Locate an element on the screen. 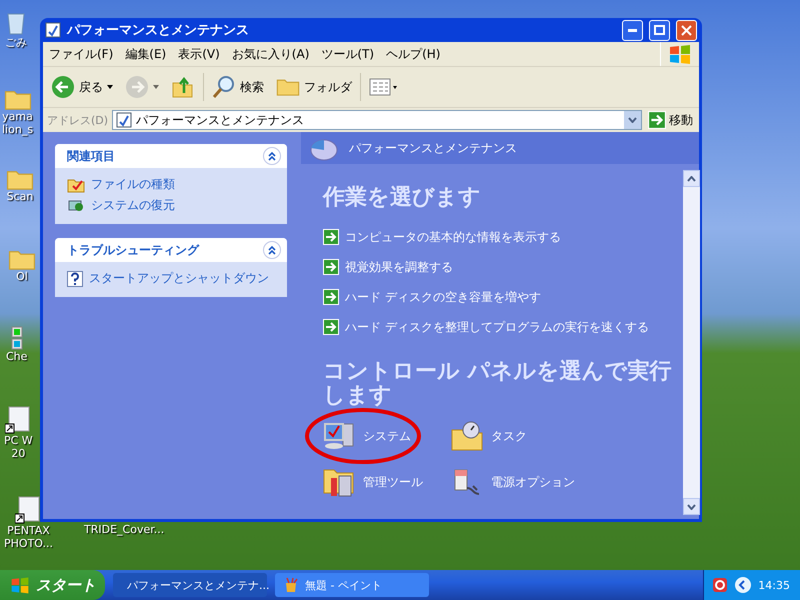  minimize-icon is located at coordinates (632, 30).